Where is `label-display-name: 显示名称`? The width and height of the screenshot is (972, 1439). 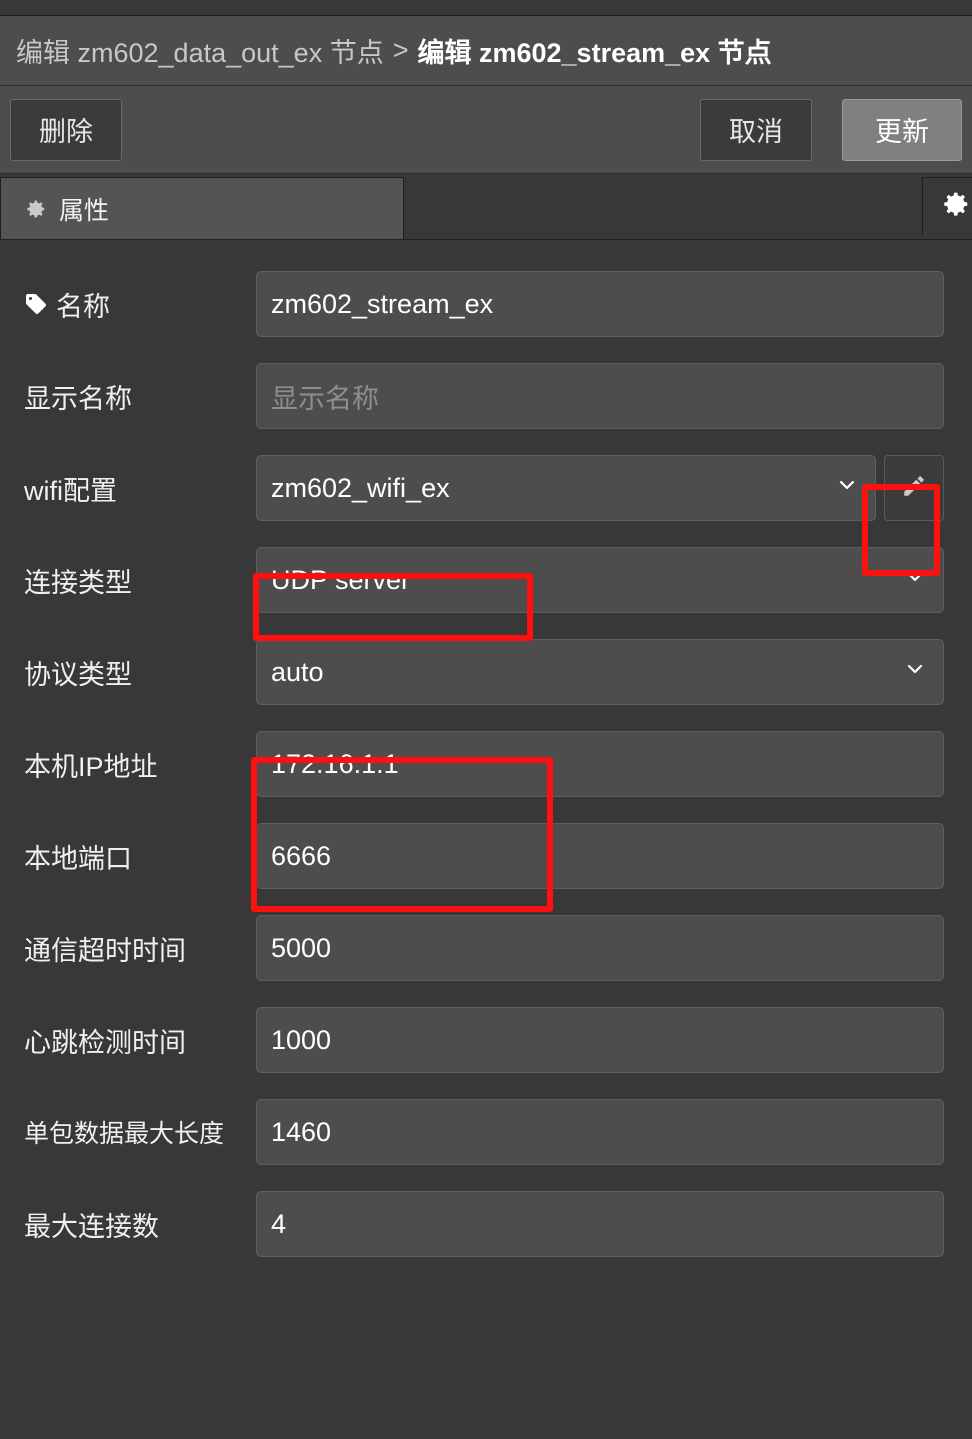 label-display-name: 显示名称 is located at coordinates (140, 396).